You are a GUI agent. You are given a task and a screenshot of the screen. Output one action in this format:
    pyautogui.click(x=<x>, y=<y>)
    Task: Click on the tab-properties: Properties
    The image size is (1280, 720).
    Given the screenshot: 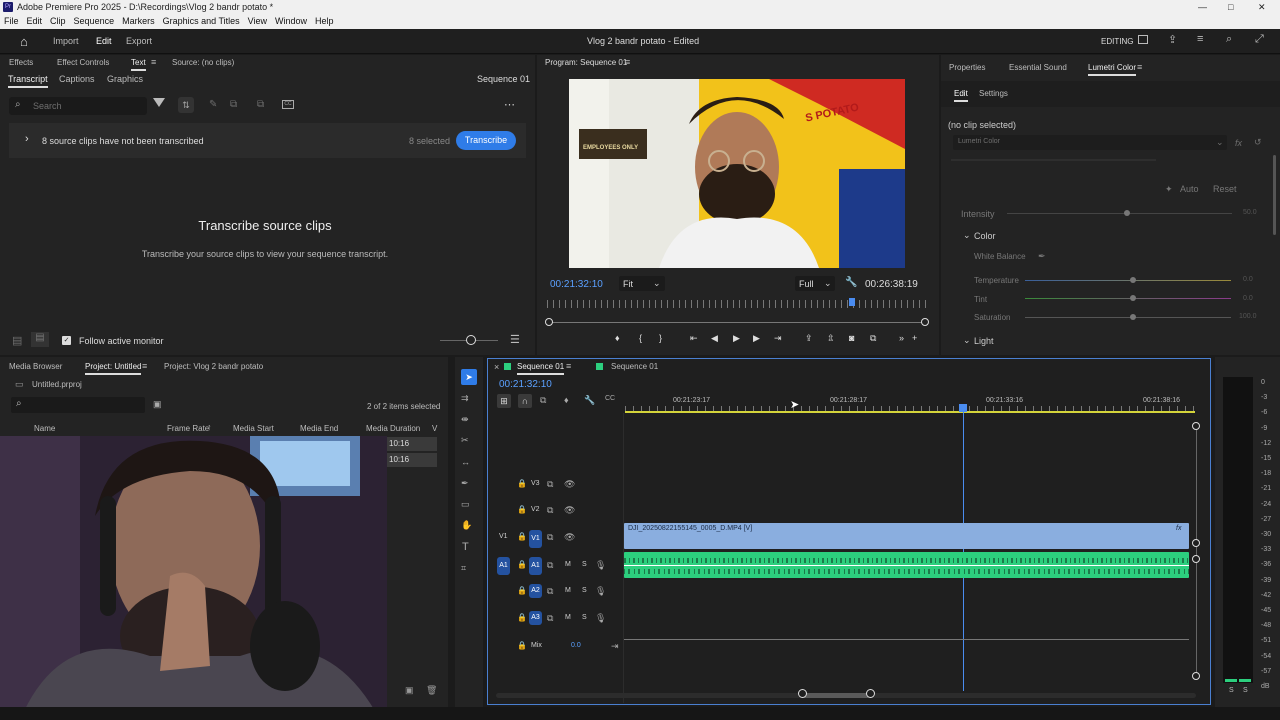 What is the action you would take?
    pyautogui.click(x=967, y=67)
    